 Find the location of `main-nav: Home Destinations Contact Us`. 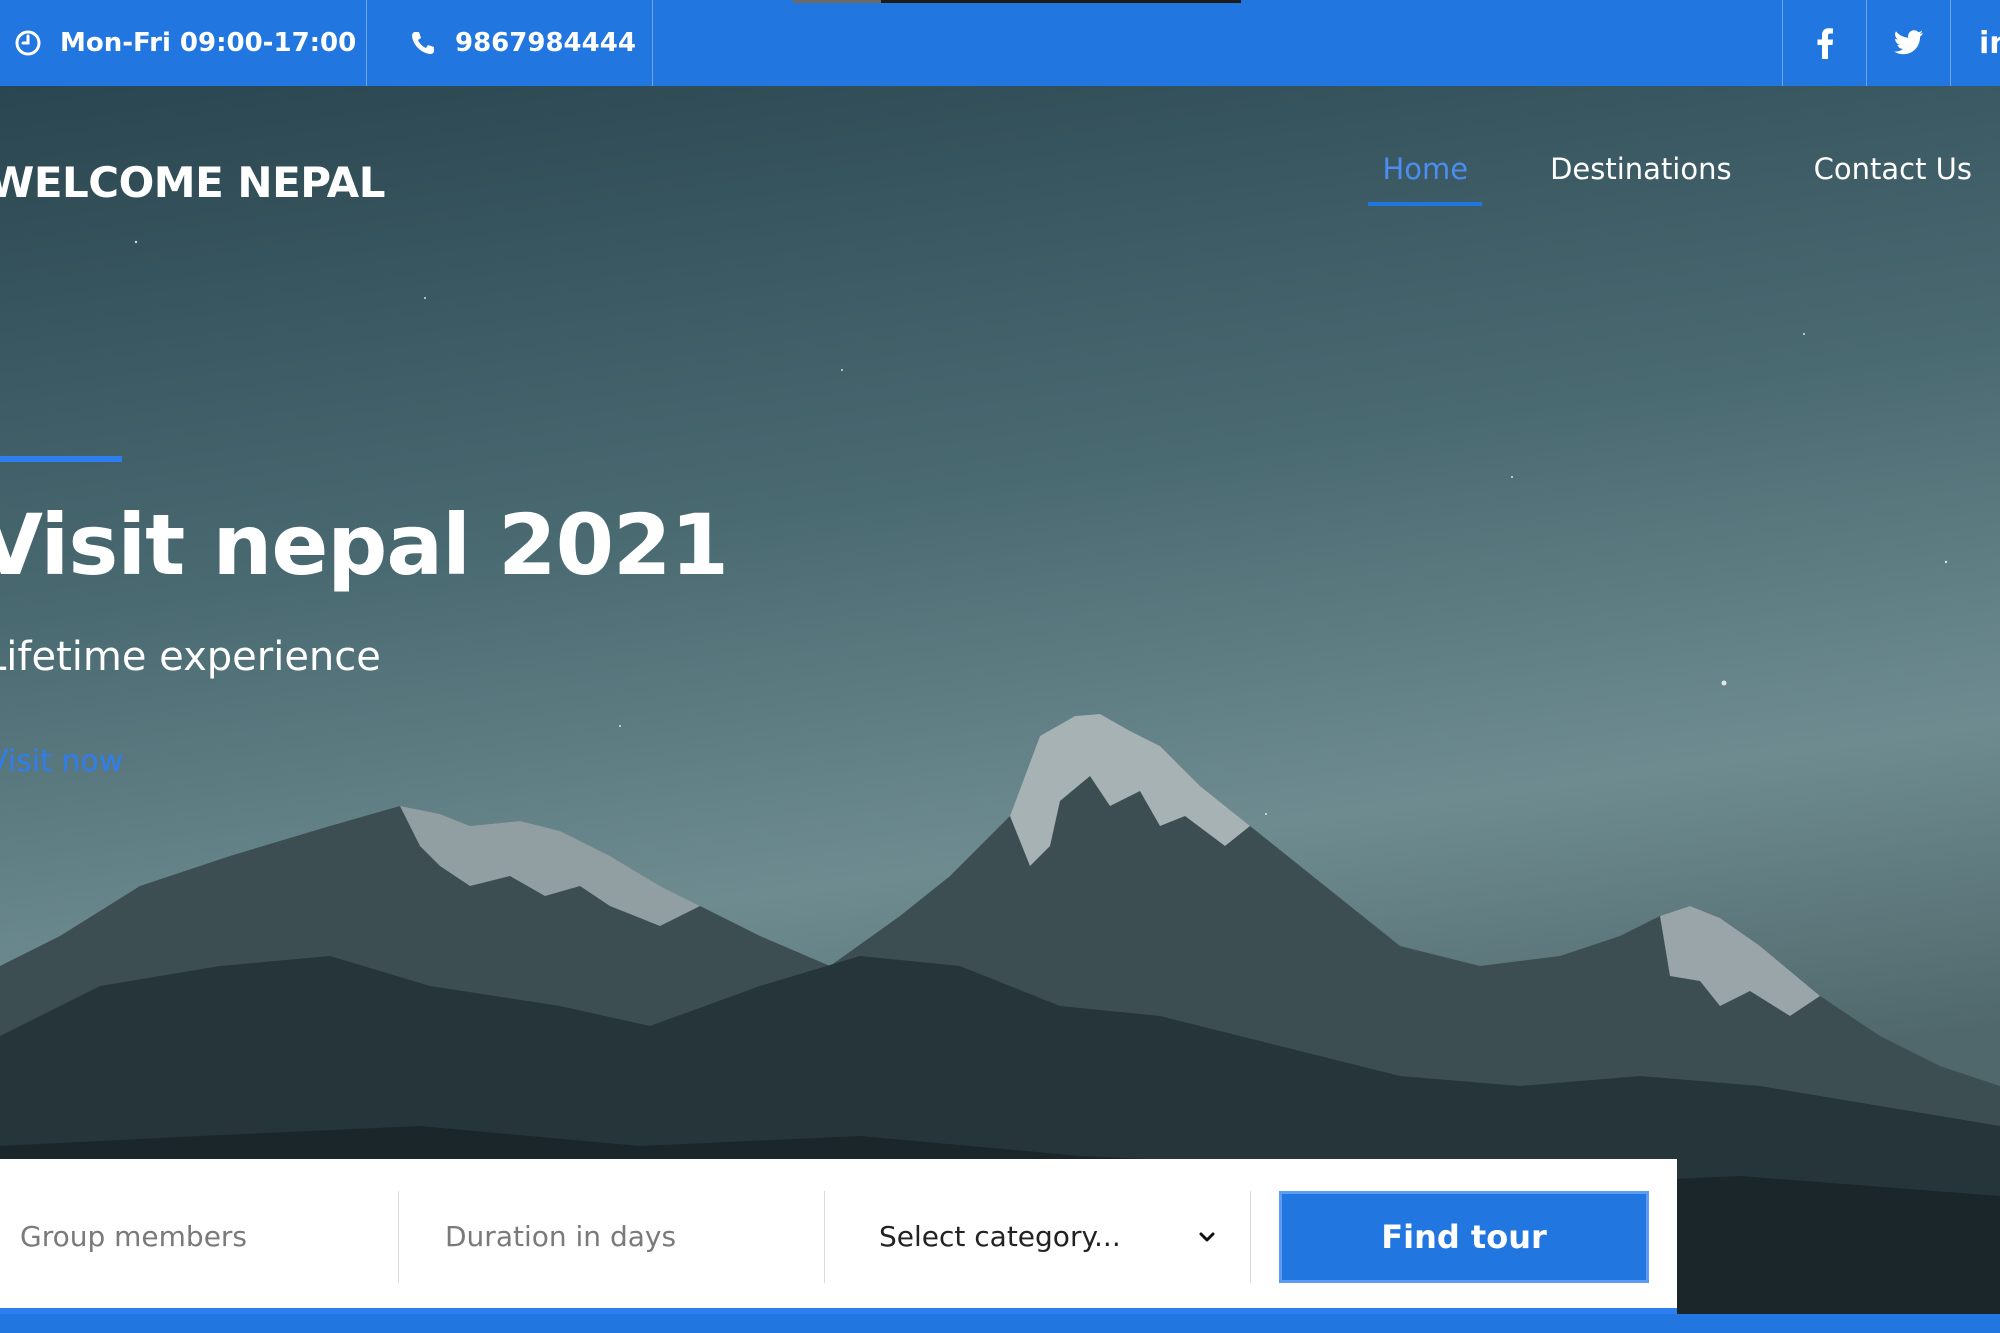

main-nav: Home Destinations Contact Us is located at coordinates (1650, 179).